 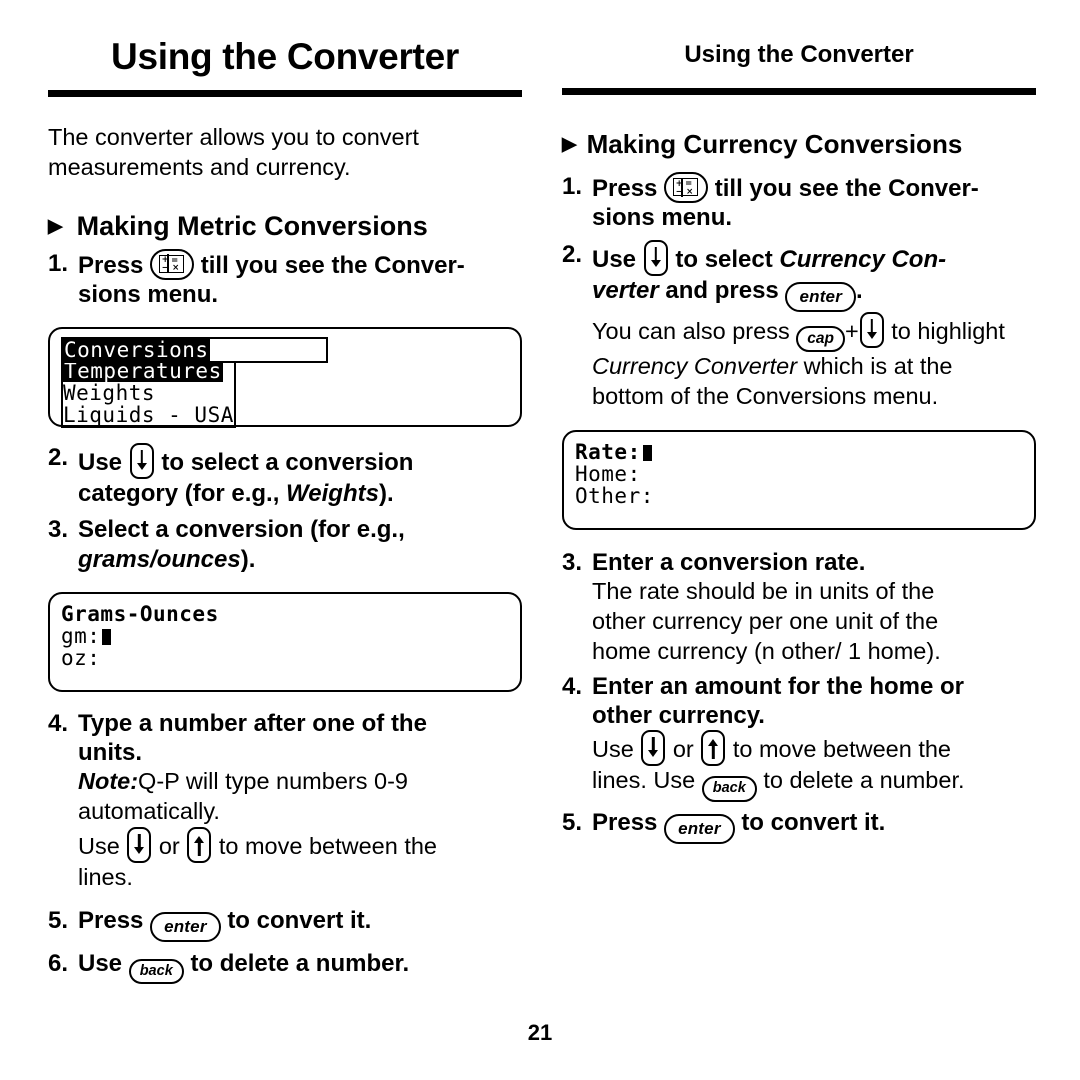 I want to click on step-item: 5. Press enter to convert it., so click(x=285, y=924).